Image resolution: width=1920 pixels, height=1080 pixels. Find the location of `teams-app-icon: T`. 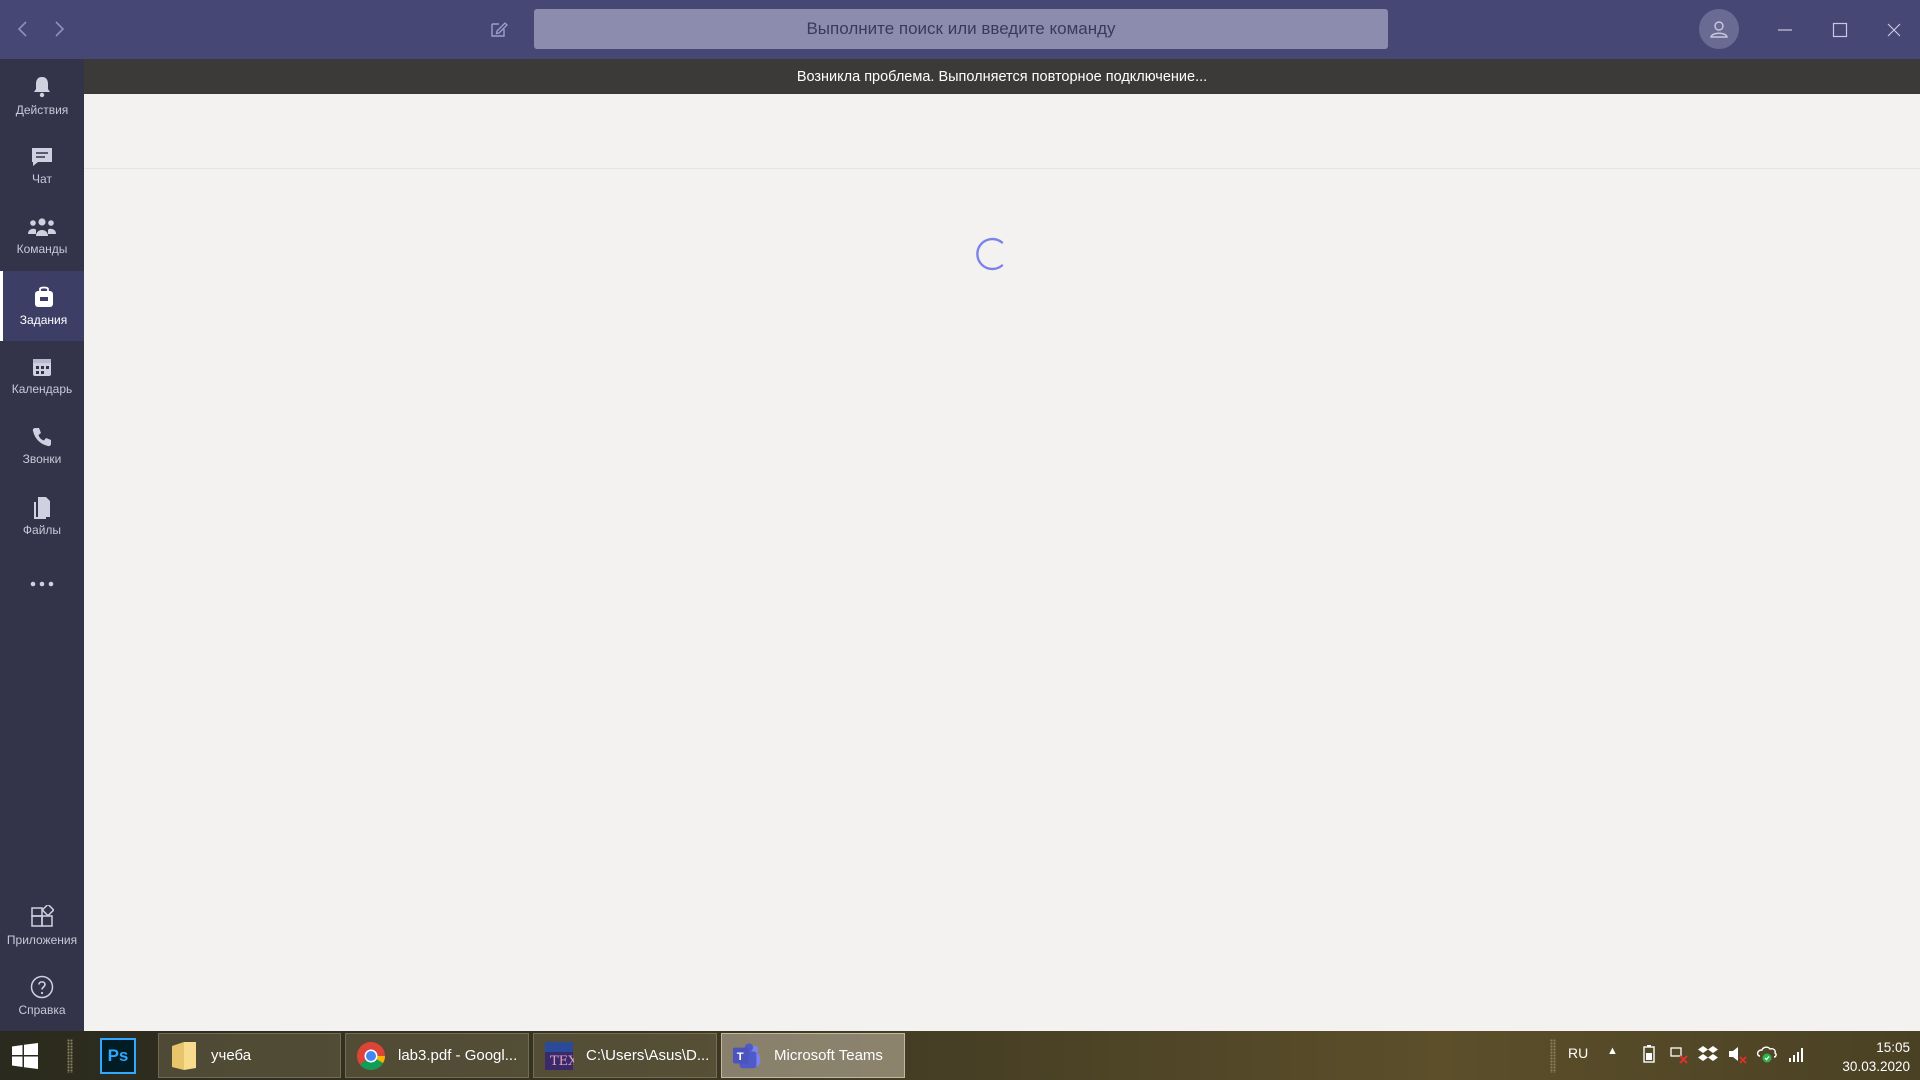

teams-app-icon: T is located at coordinates (747, 1056).